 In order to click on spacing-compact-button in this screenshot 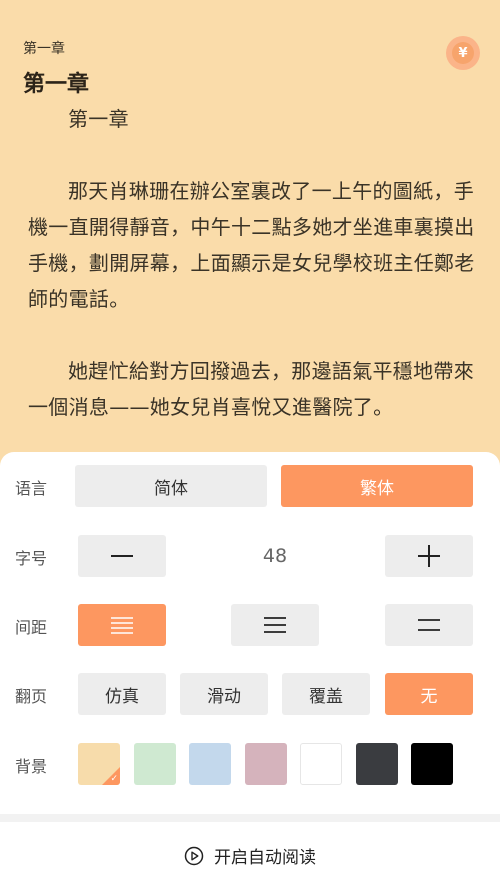, I will do `click(122, 625)`.